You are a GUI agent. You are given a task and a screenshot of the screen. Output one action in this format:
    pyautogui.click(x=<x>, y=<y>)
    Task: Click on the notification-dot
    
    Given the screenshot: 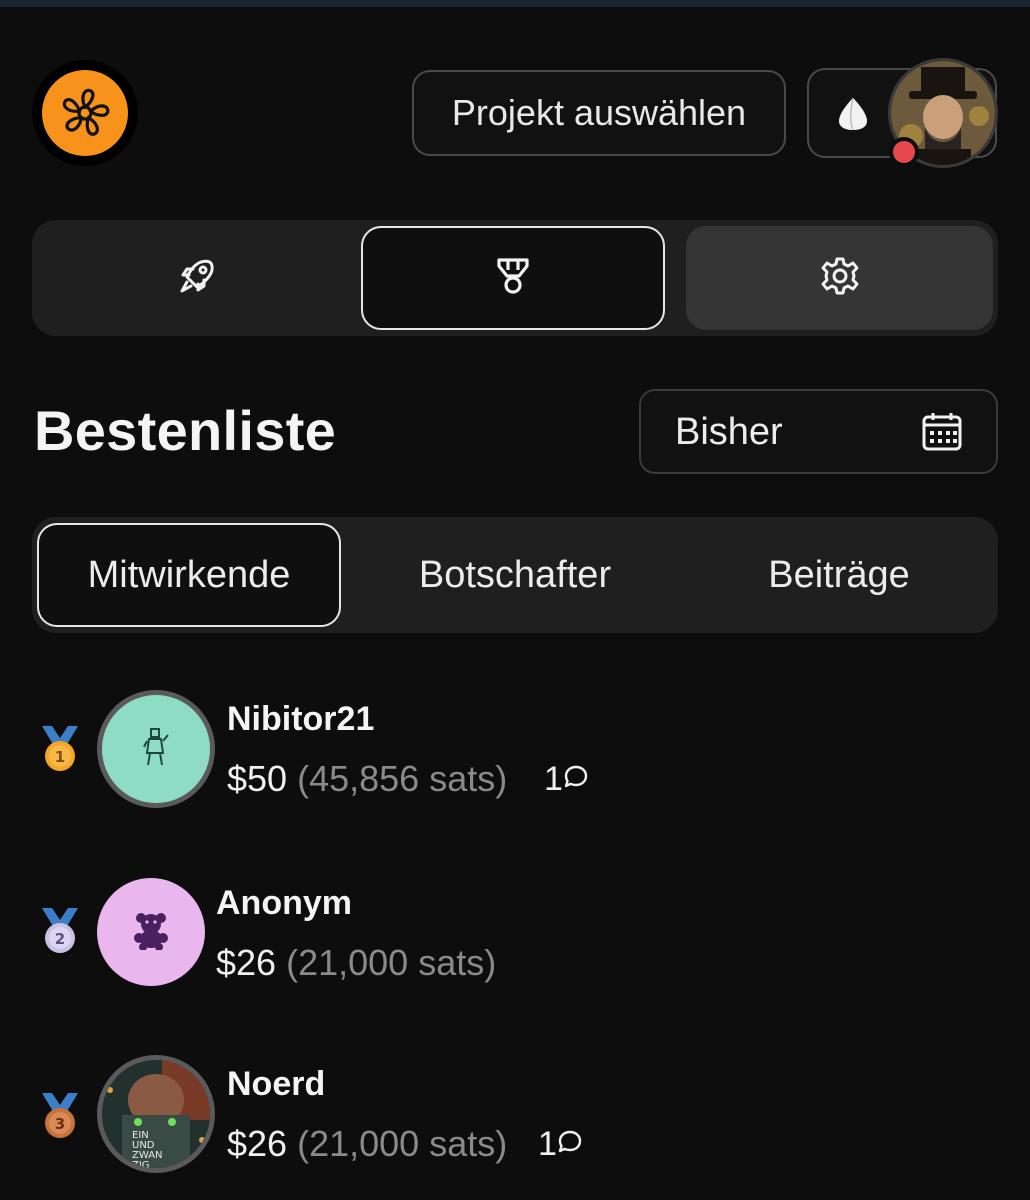 What is the action you would take?
    pyautogui.click(x=904, y=152)
    